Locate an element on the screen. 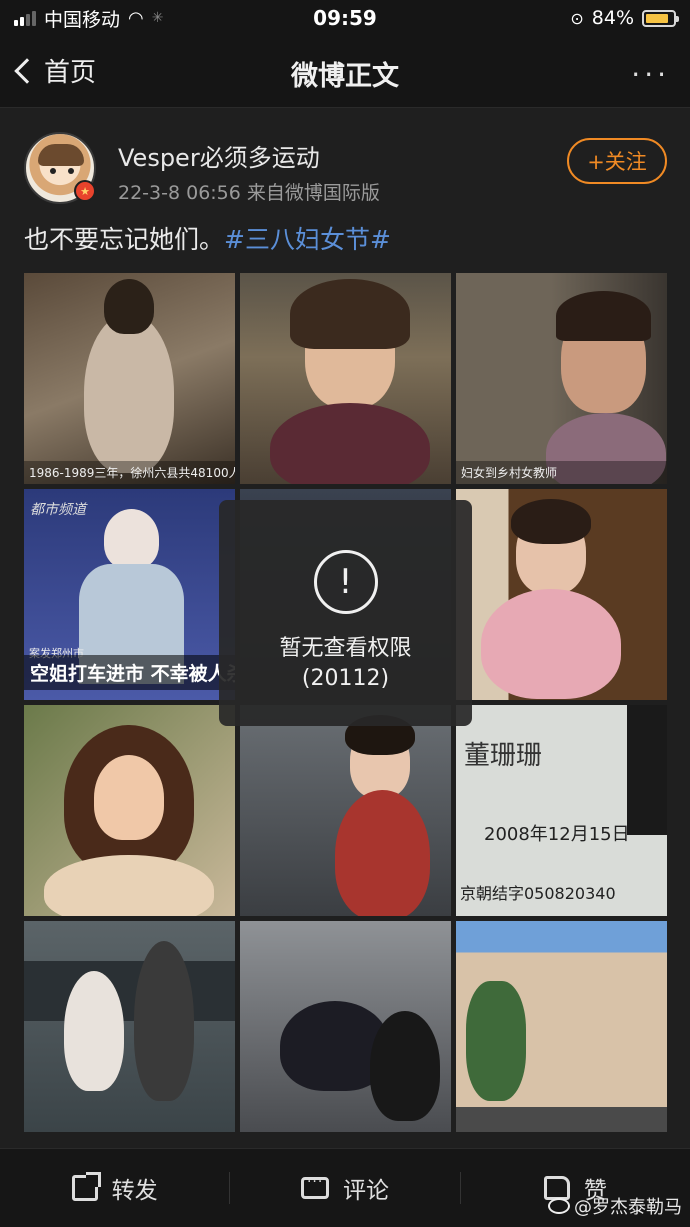  comment-icon is located at coordinates (314, 1186).